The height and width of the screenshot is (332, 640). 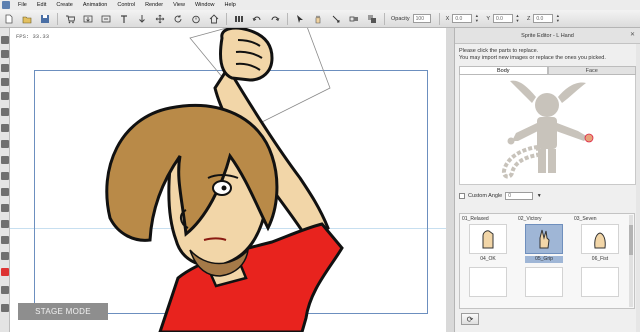 What do you see at coordinates (106, 19) in the screenshot?
I see `export-icon` at bounding box center [106, 19].